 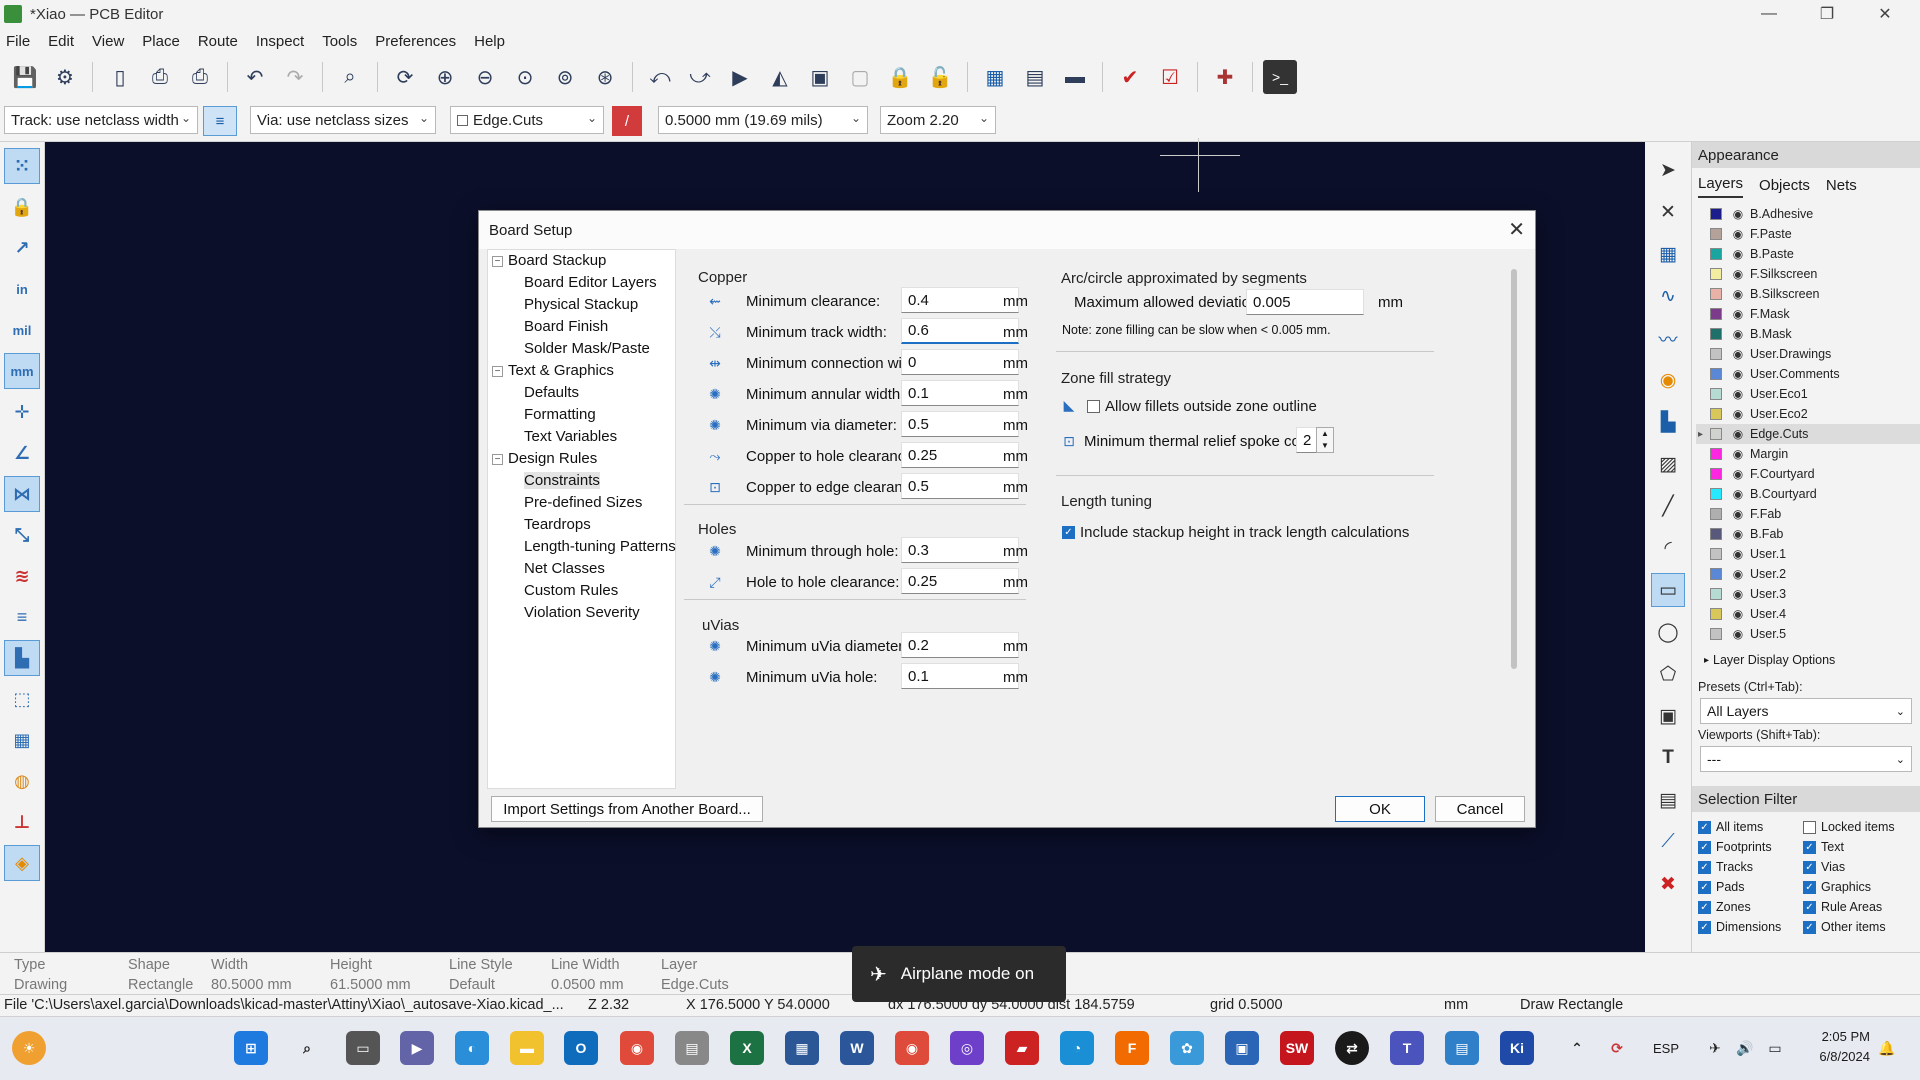 I want to click on tree-item: Solder Mask/Paste, so click(x=587, y=348).